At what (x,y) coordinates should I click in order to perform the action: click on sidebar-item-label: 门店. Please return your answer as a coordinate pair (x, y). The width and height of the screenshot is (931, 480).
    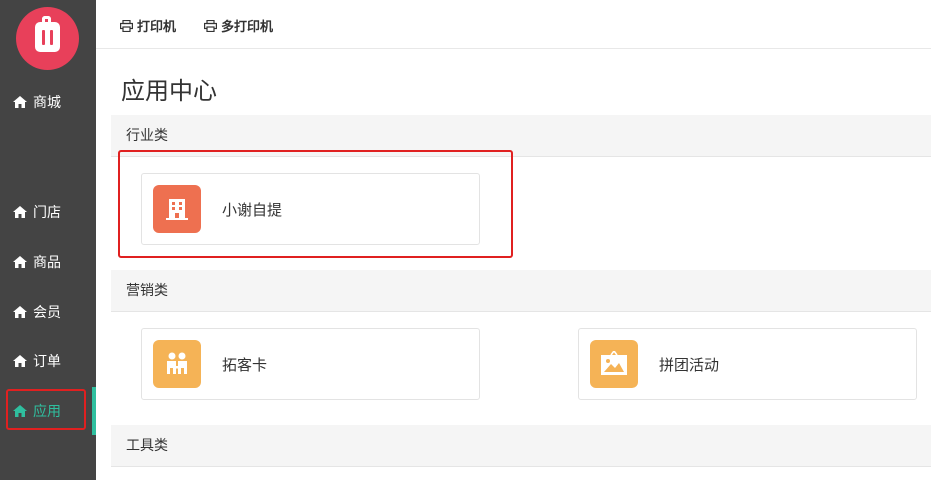
    Looking at the image, I should click on (47, 213).